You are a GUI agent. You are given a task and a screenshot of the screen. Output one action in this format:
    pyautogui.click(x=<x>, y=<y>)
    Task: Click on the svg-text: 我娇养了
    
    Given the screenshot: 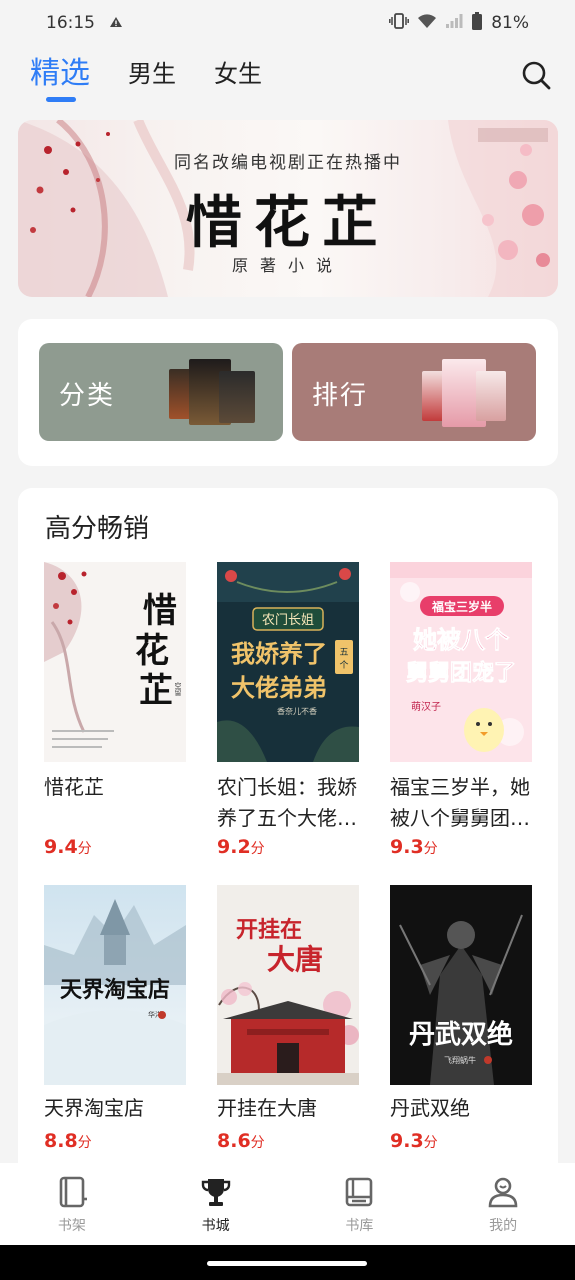 What is the action you would take?
    pyautogui.click(x=279, y=653)
    